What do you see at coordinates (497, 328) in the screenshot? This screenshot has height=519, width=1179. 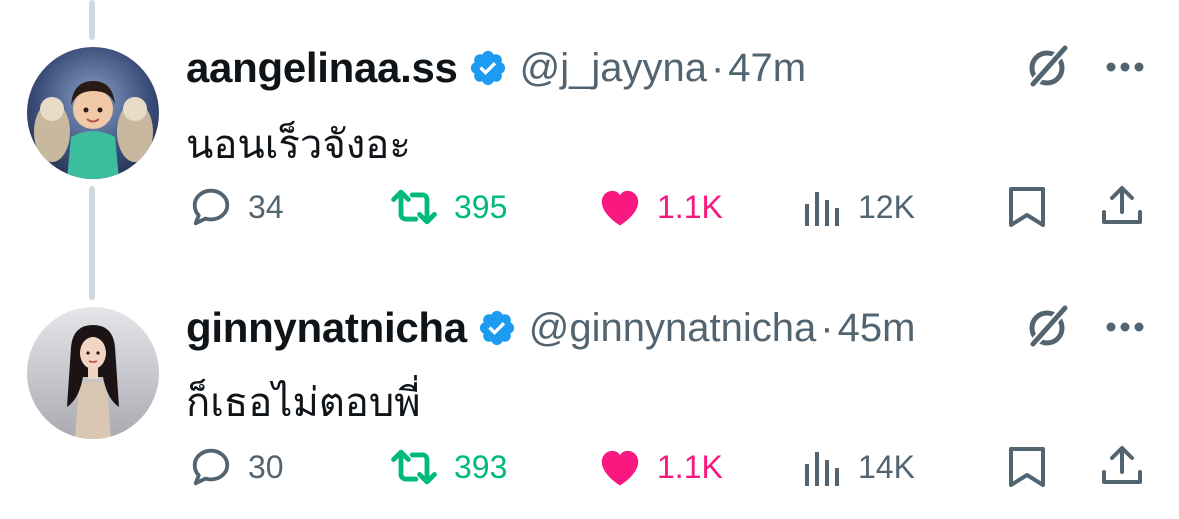 I see `verified-badge-icon` at bounding box center [497, 328].